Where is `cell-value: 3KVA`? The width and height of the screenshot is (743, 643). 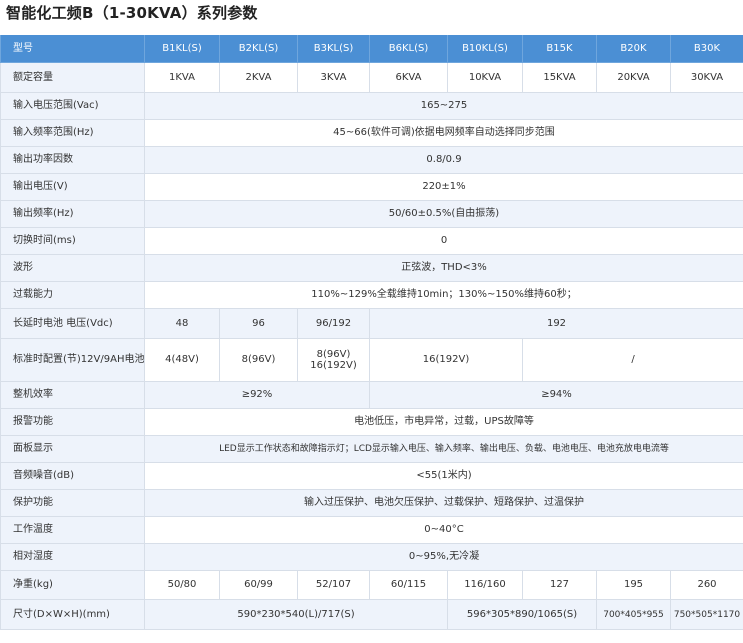
cell-value: 3KVA is located at coordinates (333, 77).